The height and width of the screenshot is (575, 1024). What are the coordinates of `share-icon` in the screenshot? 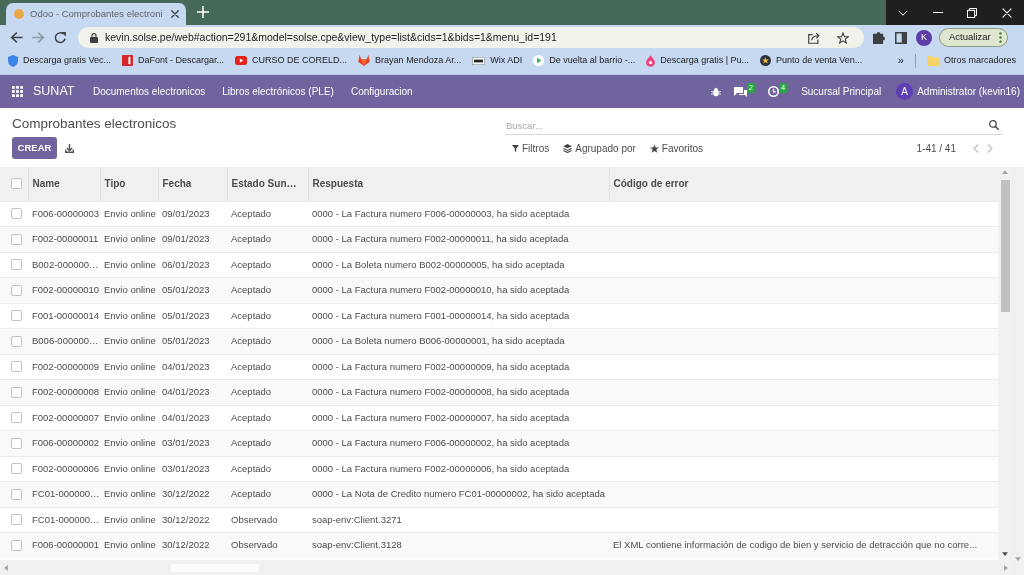 It's located at (814, 37).